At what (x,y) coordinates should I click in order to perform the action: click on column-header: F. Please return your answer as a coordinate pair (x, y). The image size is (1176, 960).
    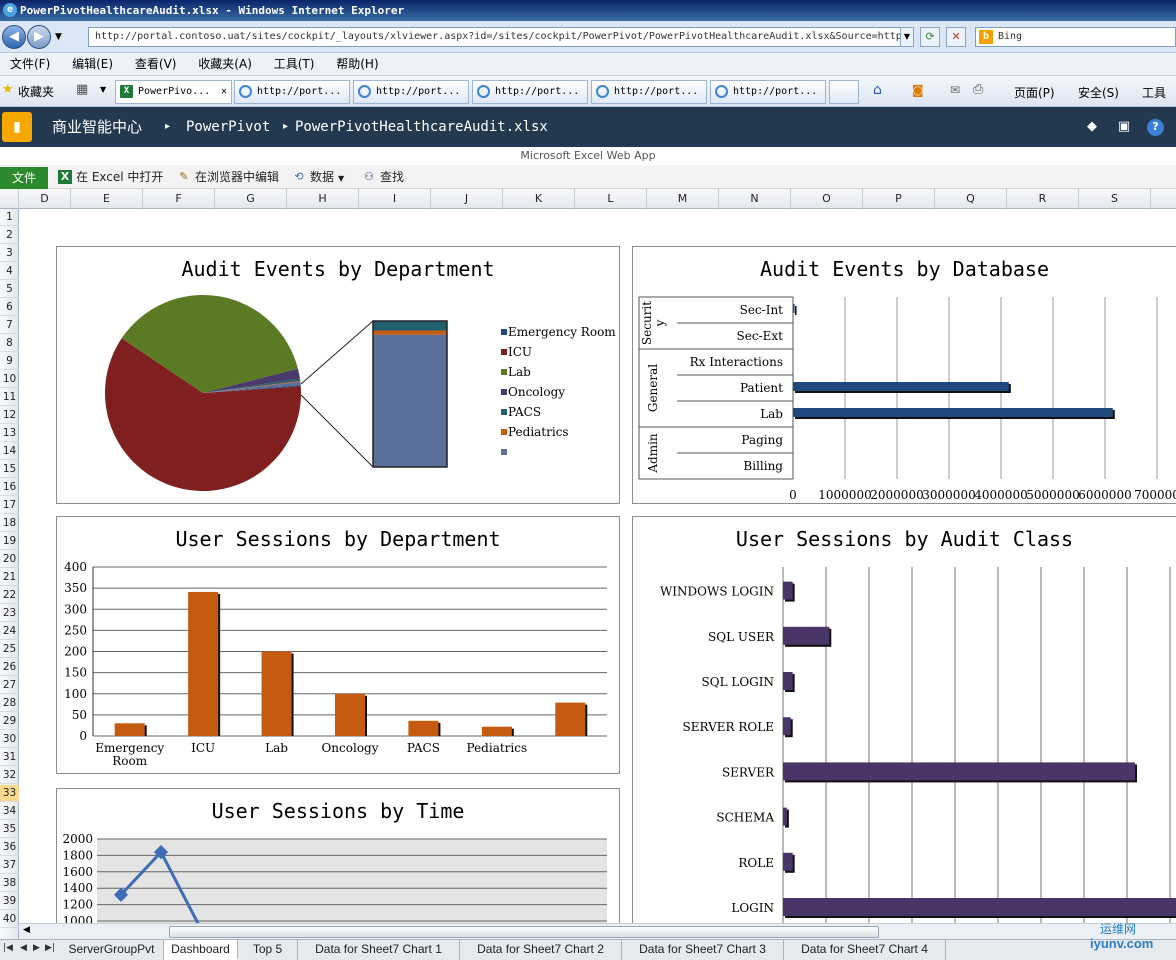
    Looking at the image, I should click on (179, 199).